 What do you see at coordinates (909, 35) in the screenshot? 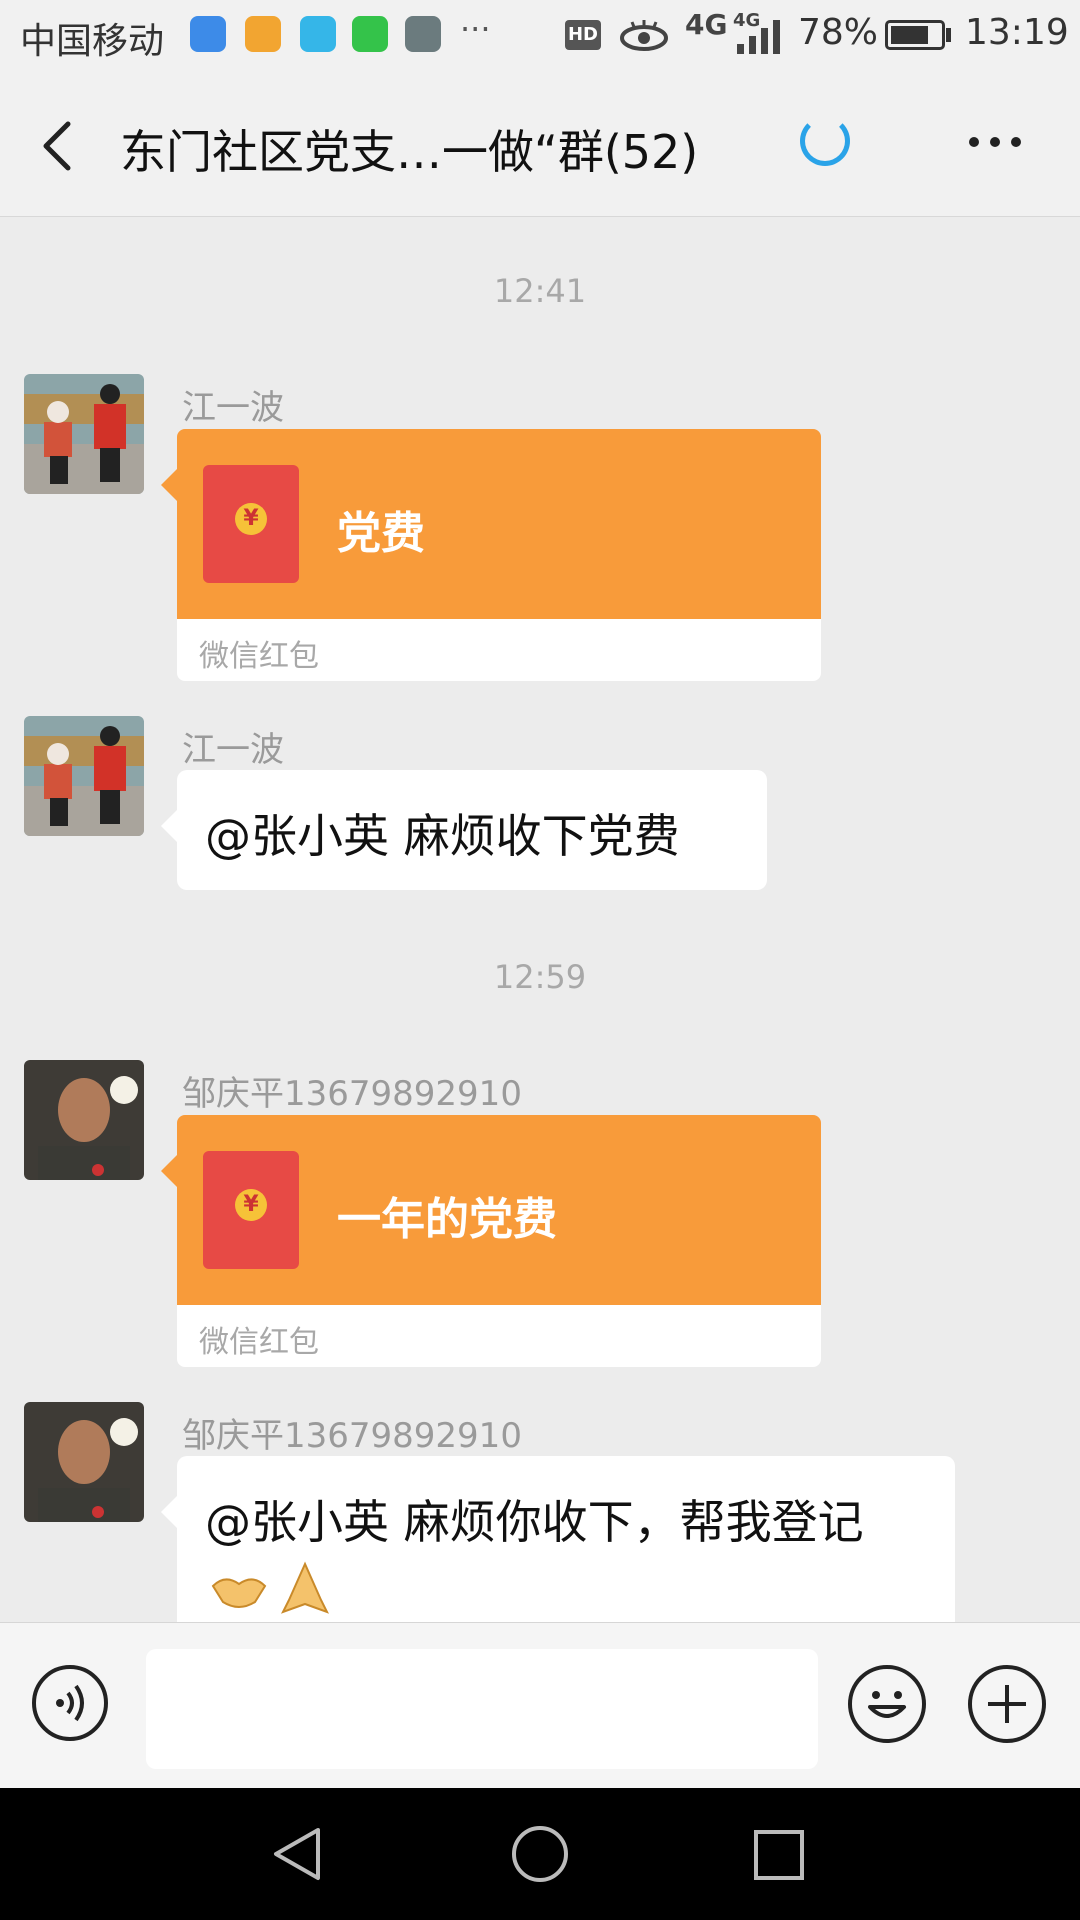
I see `battery-fill` at bounding box center [909, 35].